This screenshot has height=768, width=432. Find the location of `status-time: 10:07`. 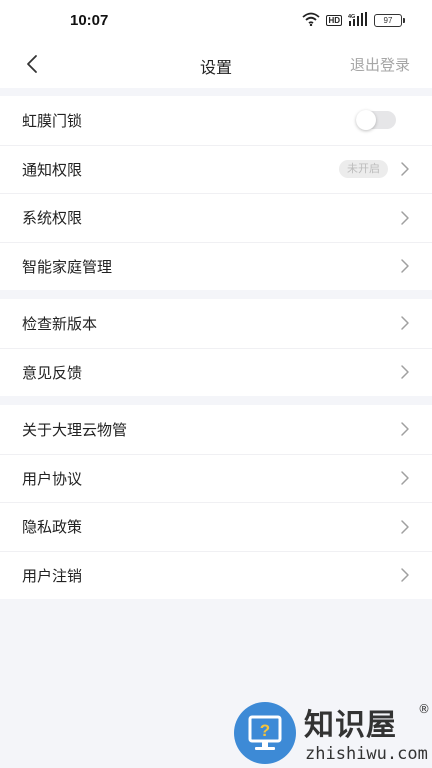

status-time: 10:07 is located at coordinates (89, 20).